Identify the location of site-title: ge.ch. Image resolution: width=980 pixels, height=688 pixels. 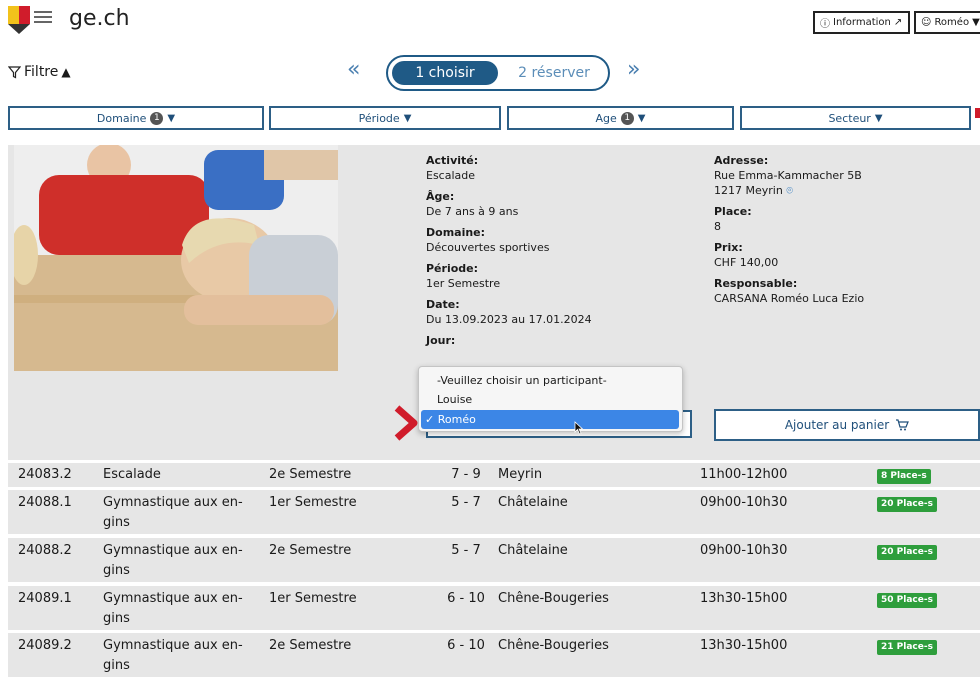
(99, 18).